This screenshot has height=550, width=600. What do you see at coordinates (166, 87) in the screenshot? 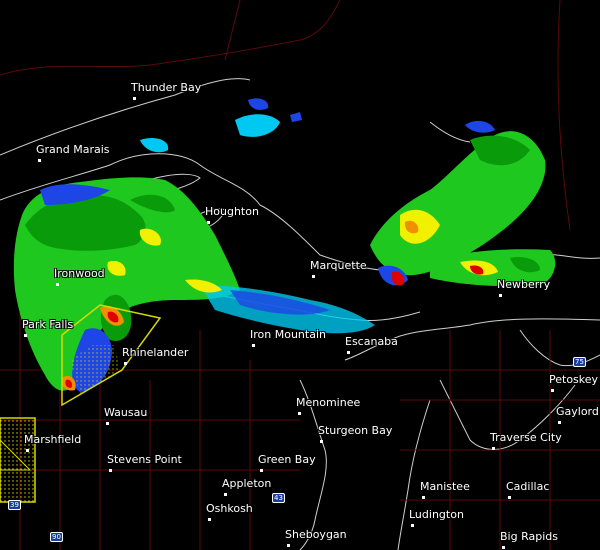
I see `city-label: Thunder Bay` at bounding box center [166, 87].